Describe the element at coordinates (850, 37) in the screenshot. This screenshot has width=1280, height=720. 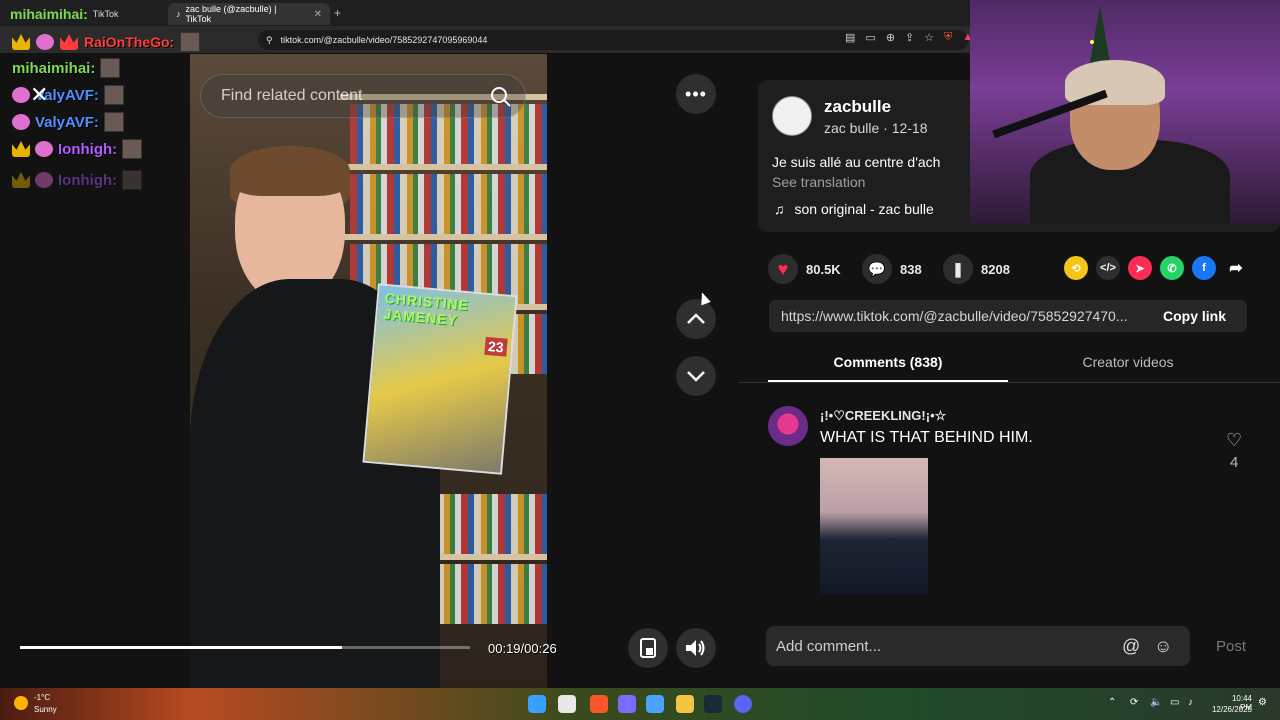
I see `reader-icon: ▤` at that location.